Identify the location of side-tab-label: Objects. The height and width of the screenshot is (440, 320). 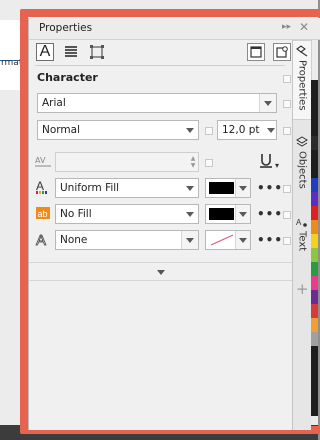
(302, 170).